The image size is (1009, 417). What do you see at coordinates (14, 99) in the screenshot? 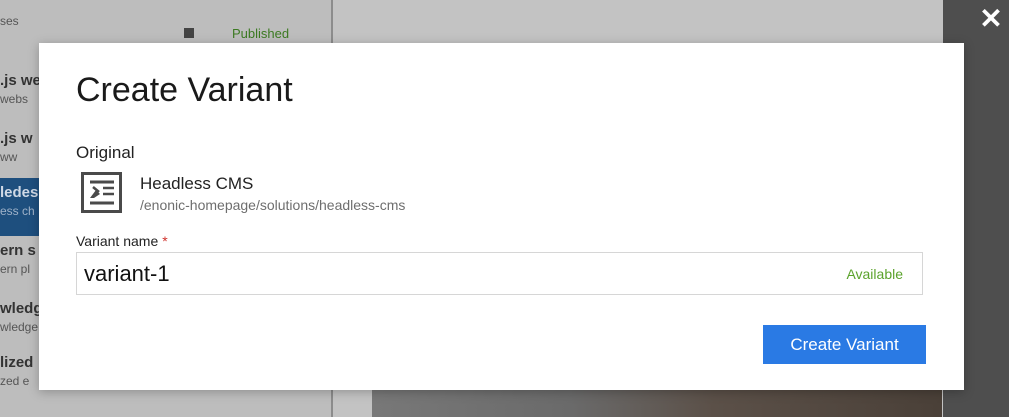
I see `list-item-subtitle: webs` at bounding box center [14, 99].